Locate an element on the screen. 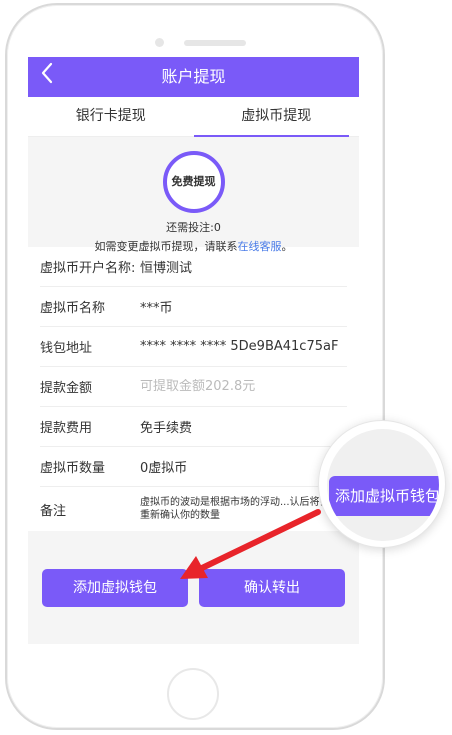 This screenshot has width=452, height=735. coin-name-label: 虚拟币名称 is located at coordinates (73, 308).